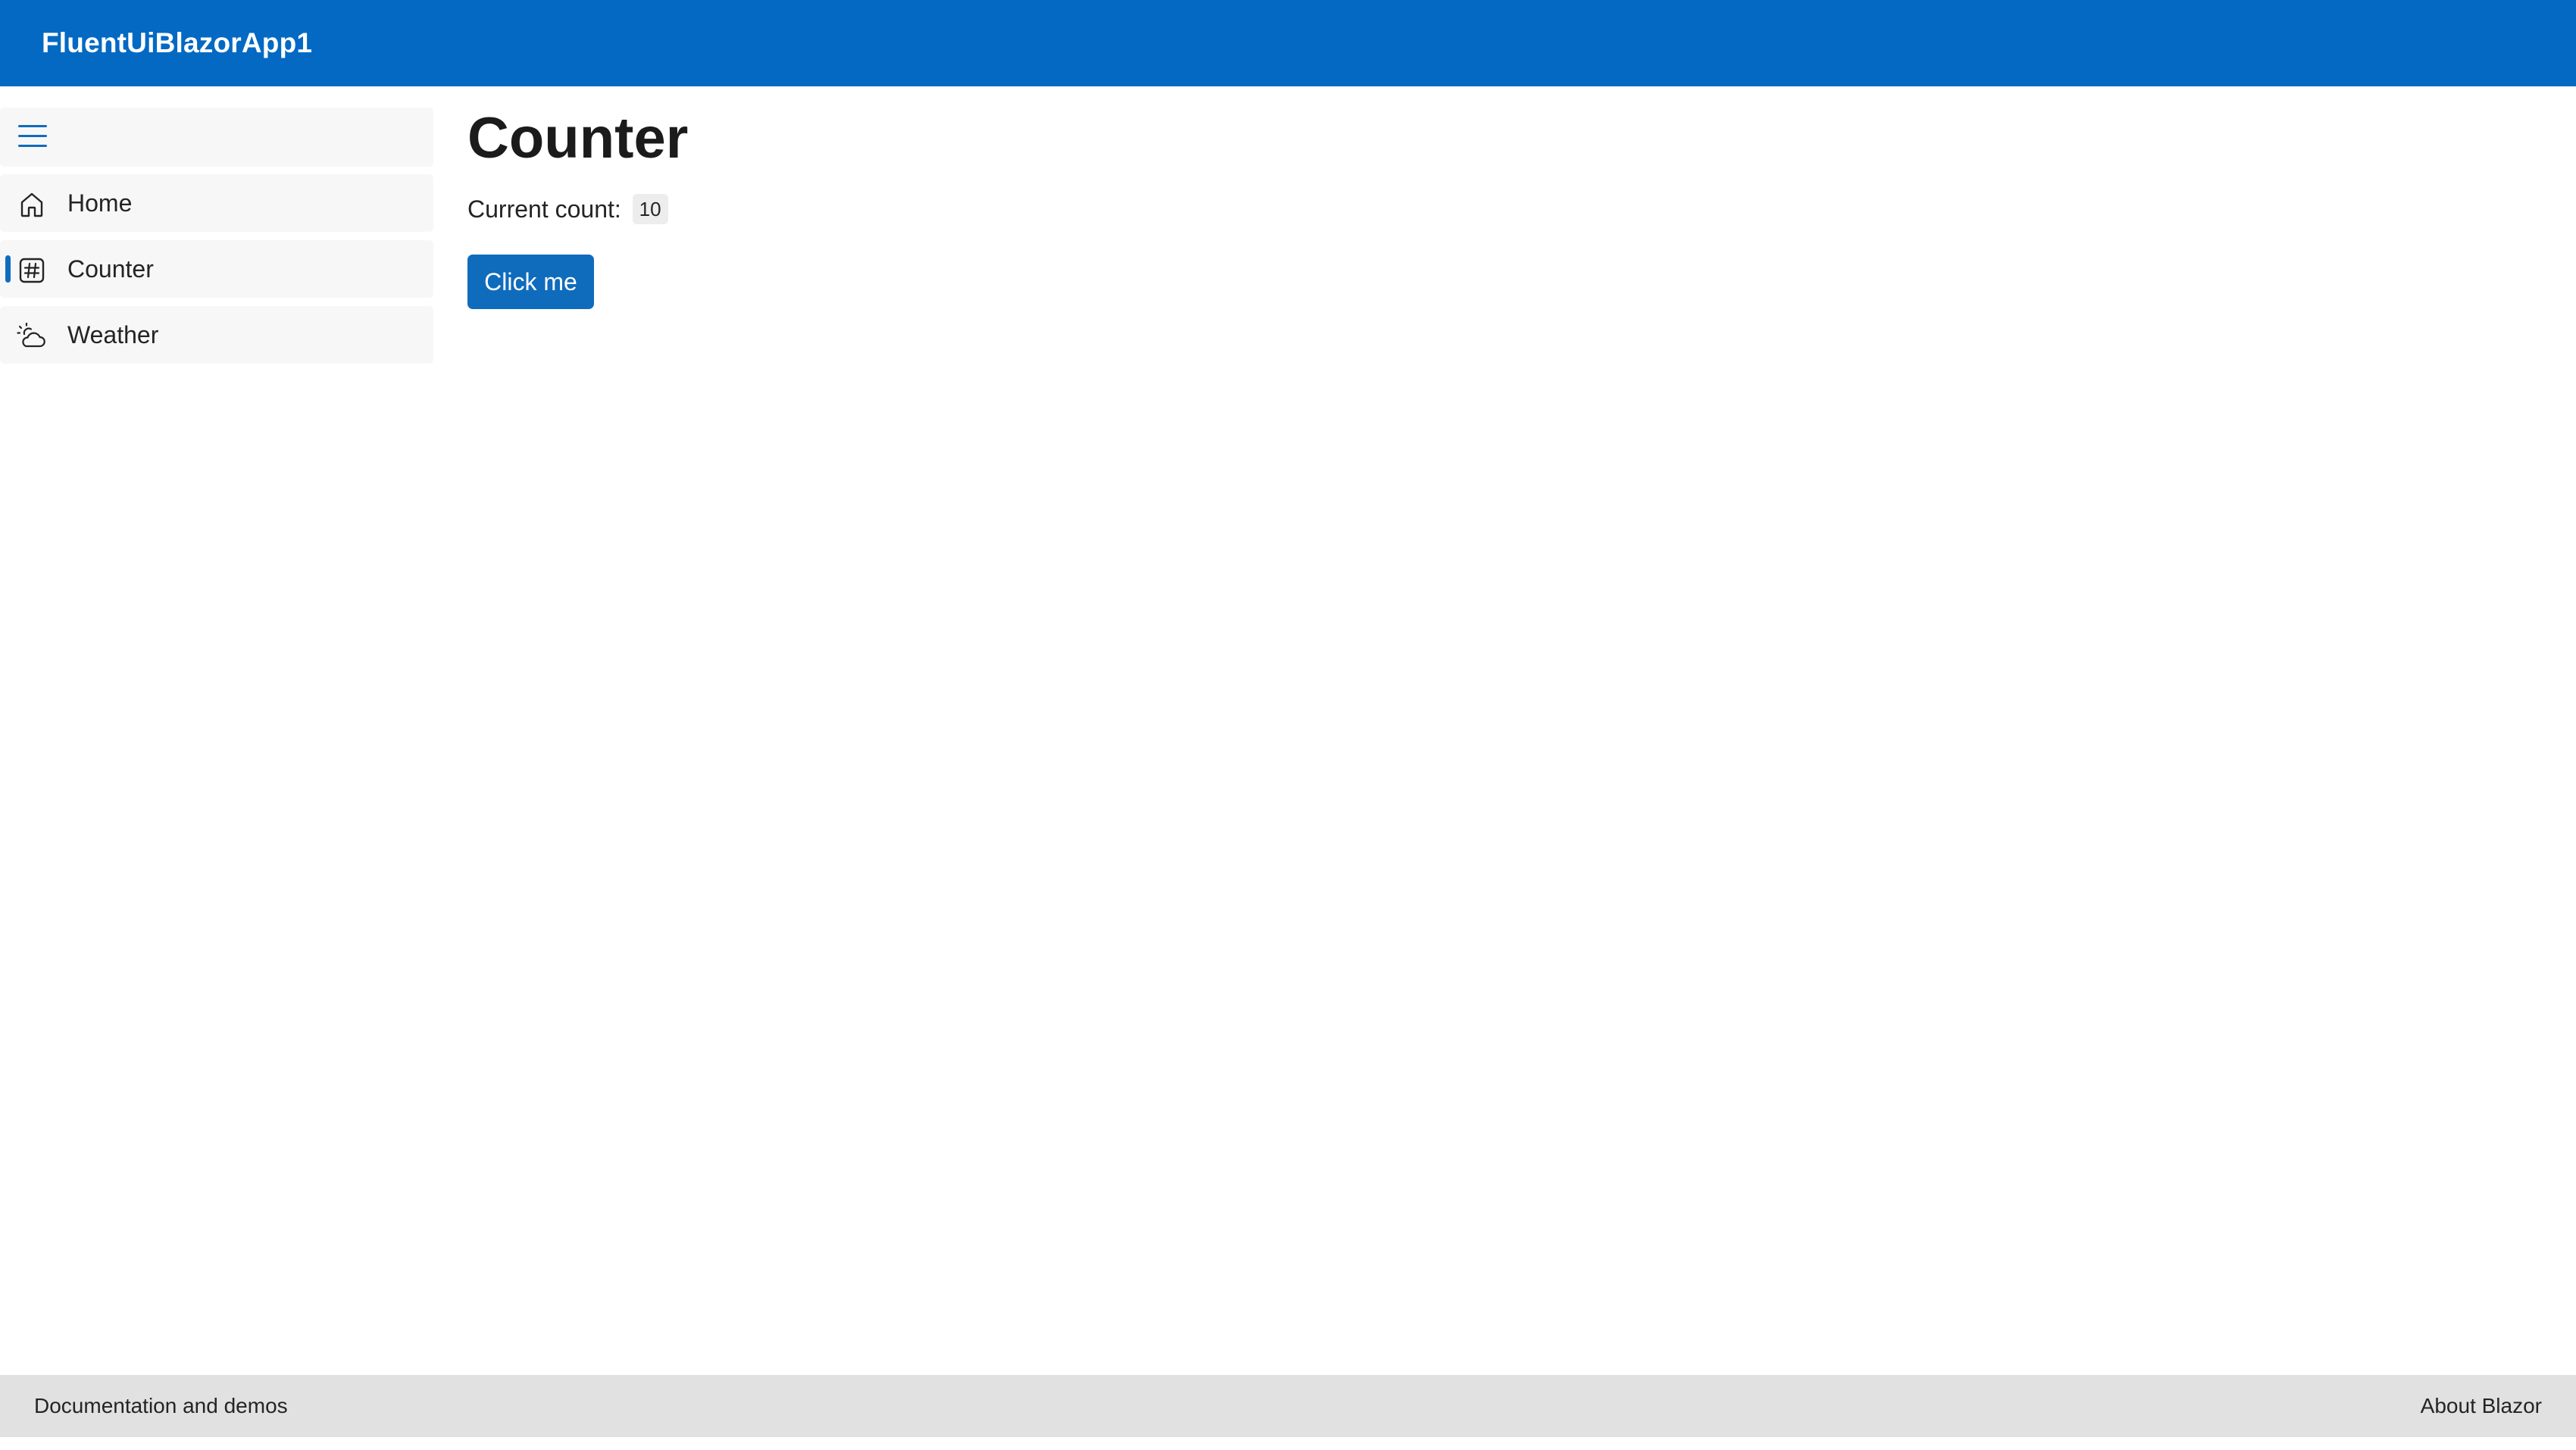 This screenshot has width=2576, height=1450. What do you see at coordinates (1288, 1406) in the screenshot?
I see `app-footer: Documentation and demos About Blazor` at bounding box center [1288, 1406].